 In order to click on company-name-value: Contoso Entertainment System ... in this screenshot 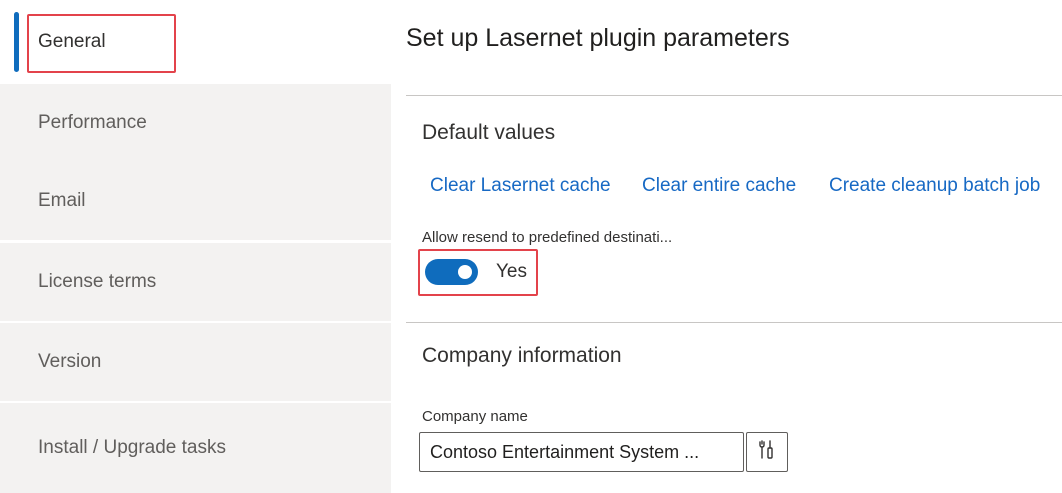, I will do `click(565, 451)`.